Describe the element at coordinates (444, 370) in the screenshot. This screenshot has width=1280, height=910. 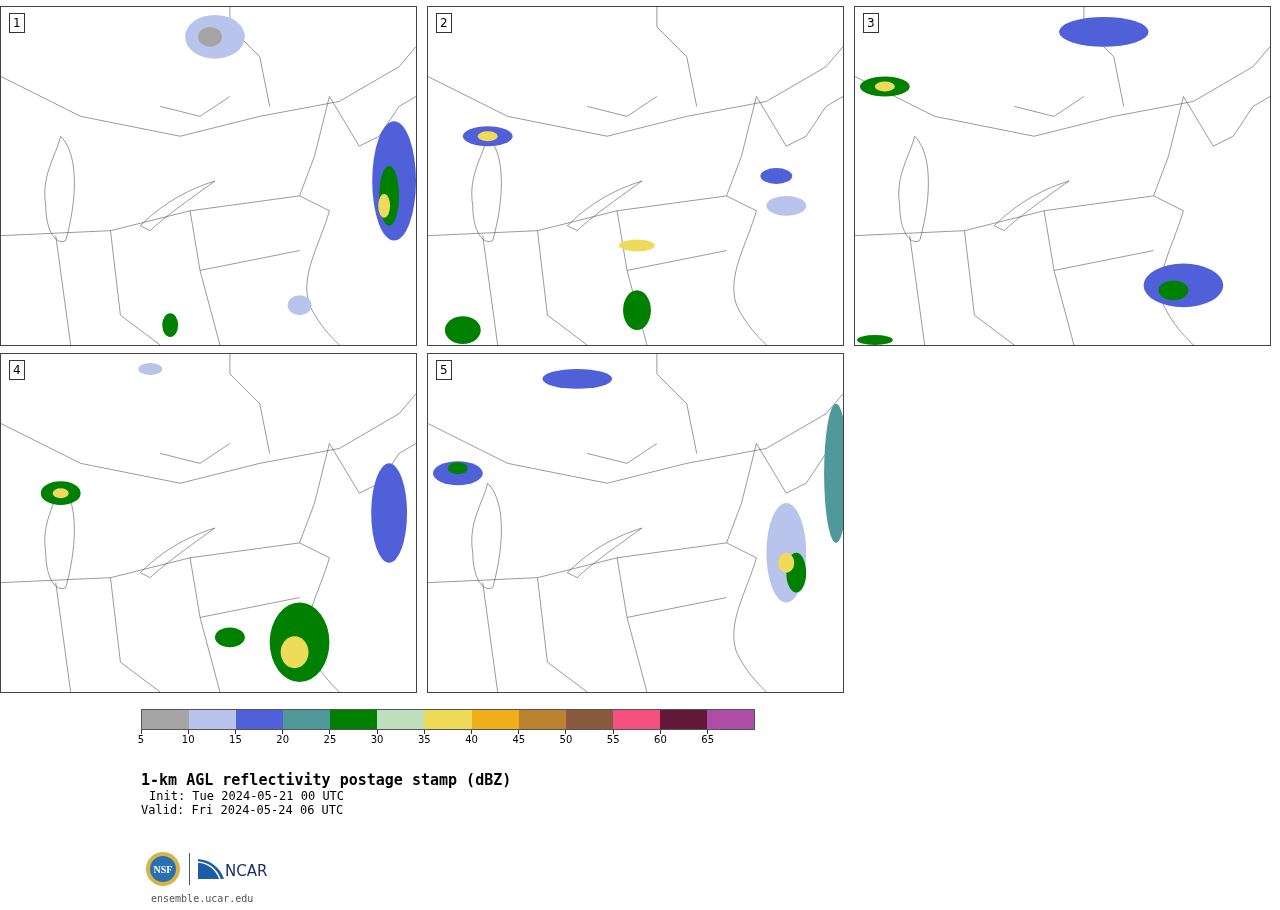
I see `panel-number: 5` at that location.